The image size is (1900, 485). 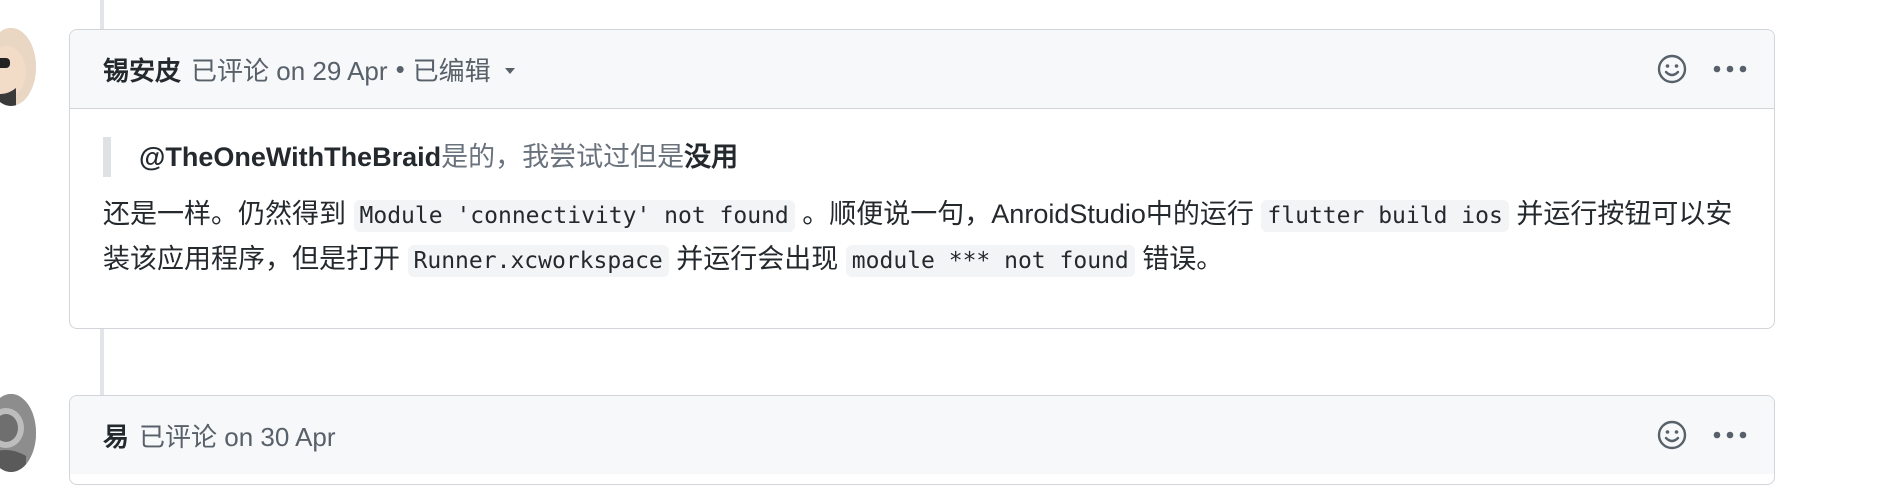 I want to click on comment-author: 易, so click(x=116, y=435).